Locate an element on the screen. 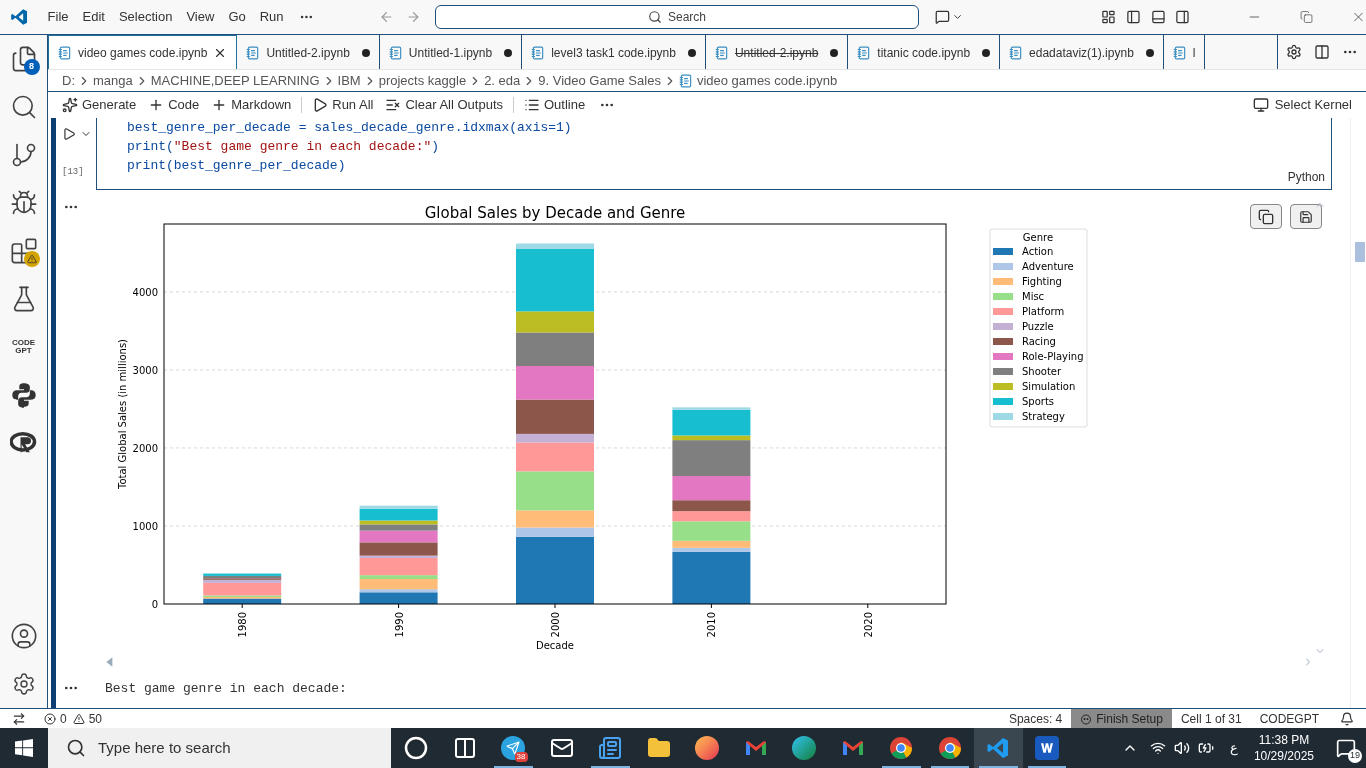 The width and height of the screenshot is (1366, 768). taskbar-app: 38 is located at coordinates (513, 748).